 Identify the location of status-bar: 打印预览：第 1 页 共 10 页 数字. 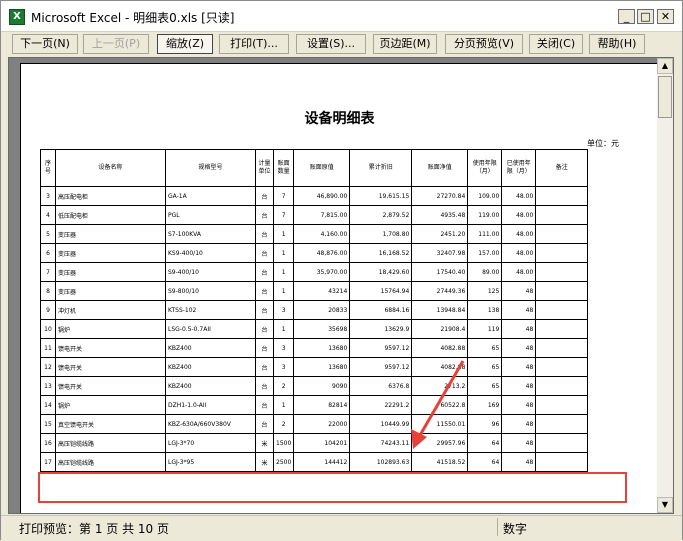
(341, 527).